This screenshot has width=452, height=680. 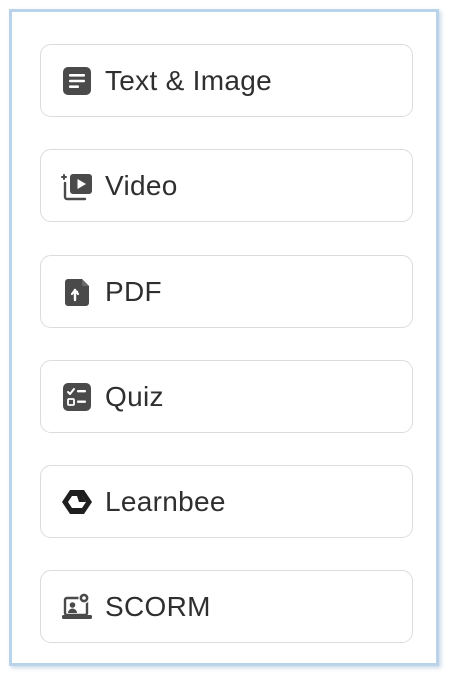 What do you see at coordinates (158, 606) in the screenshot?
I see `option-label: SCORM` at bounding box center [158, 606].